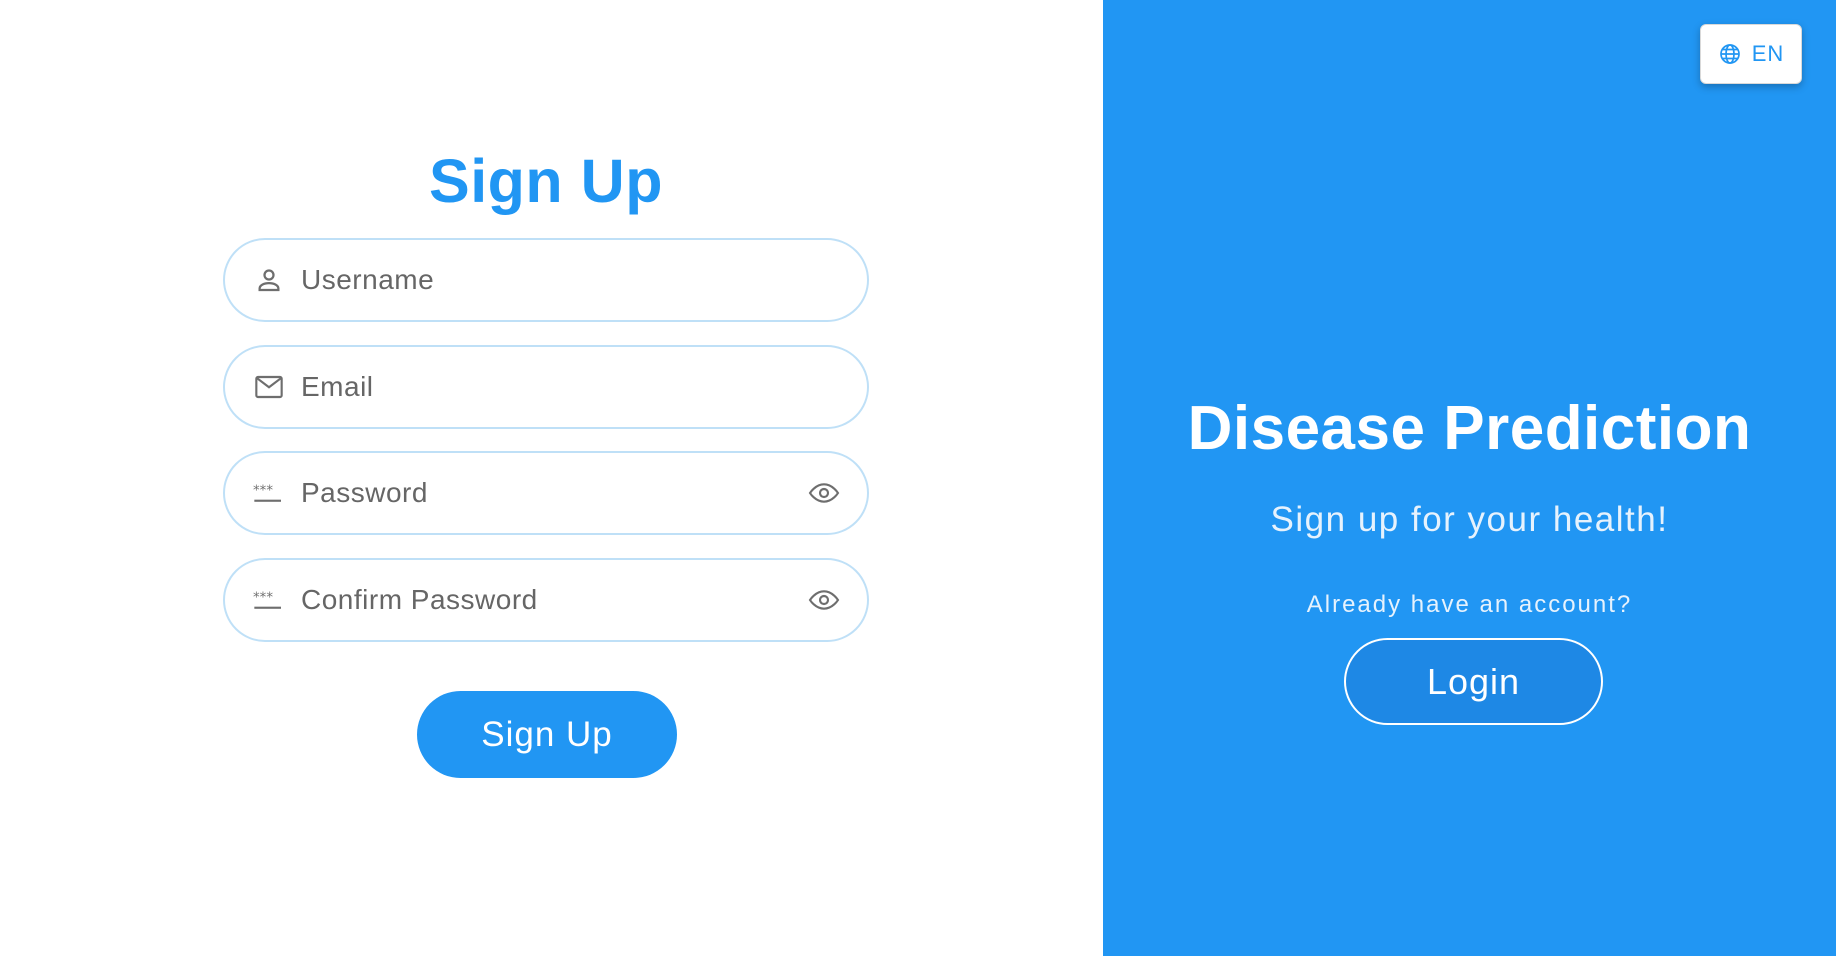  Describe the element at coordinates (1469, 604) in the screenshot. I see `account-prompt: Already have an account?` at that location.